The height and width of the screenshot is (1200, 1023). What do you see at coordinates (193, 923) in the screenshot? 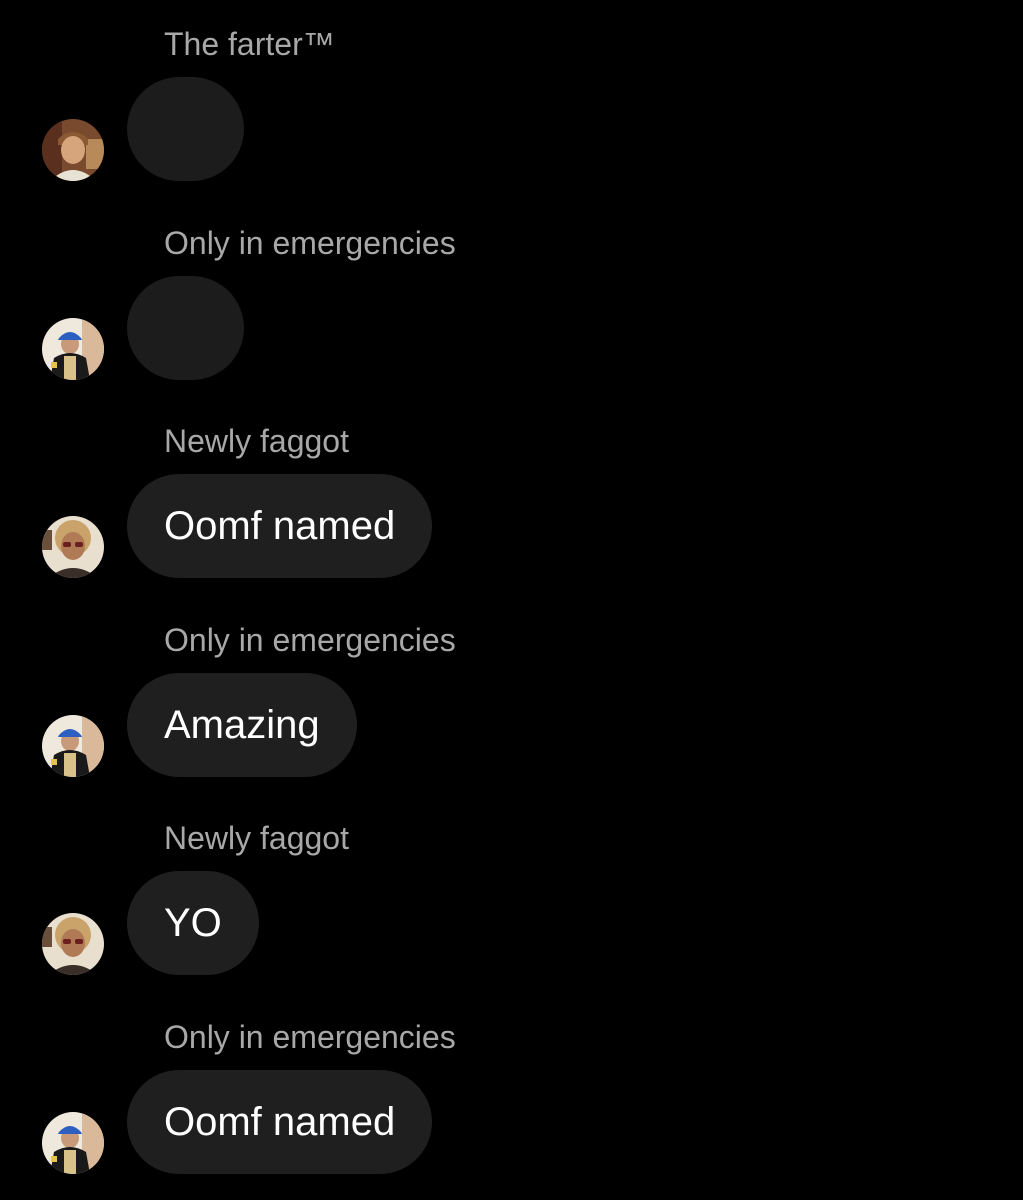
I see `message-bubble: YO` at bounding box center [193, 923].